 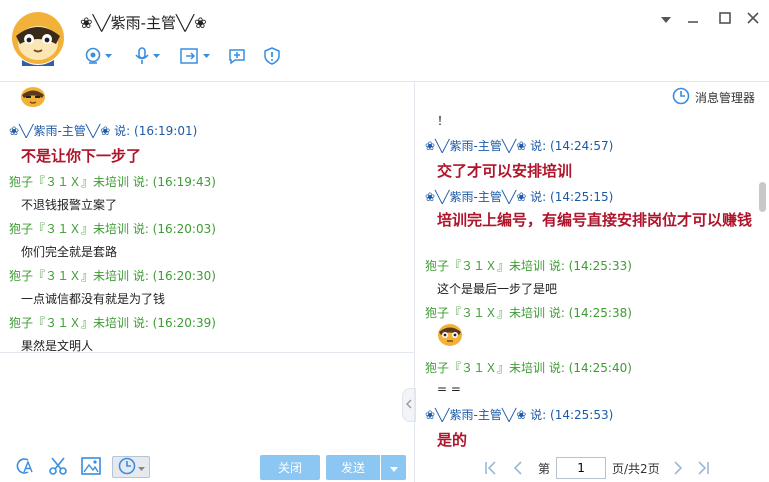 I want to click on message-sender: ❀╲╱紫雨-主管╲╱❀ 说: (14:25:53), so click(x=519, y=415).